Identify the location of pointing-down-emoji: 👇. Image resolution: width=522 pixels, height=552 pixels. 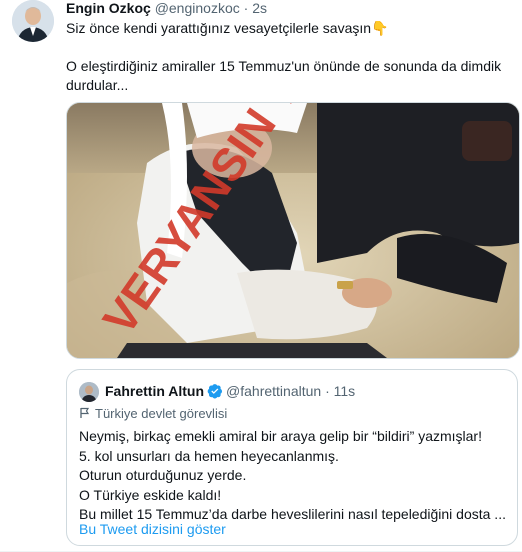
(380, 28).